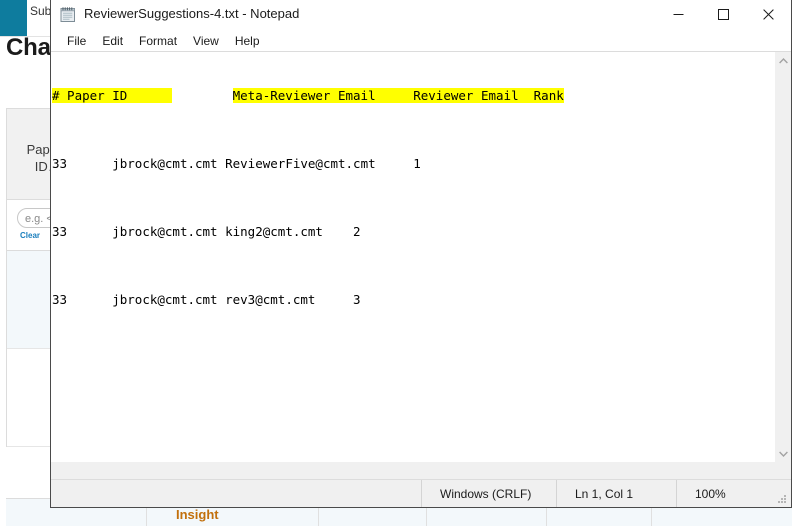  What do you see at coordinates (417, 163) in the screenshot?
I see `cell-rank: 1` at bounding box center [417, 163].